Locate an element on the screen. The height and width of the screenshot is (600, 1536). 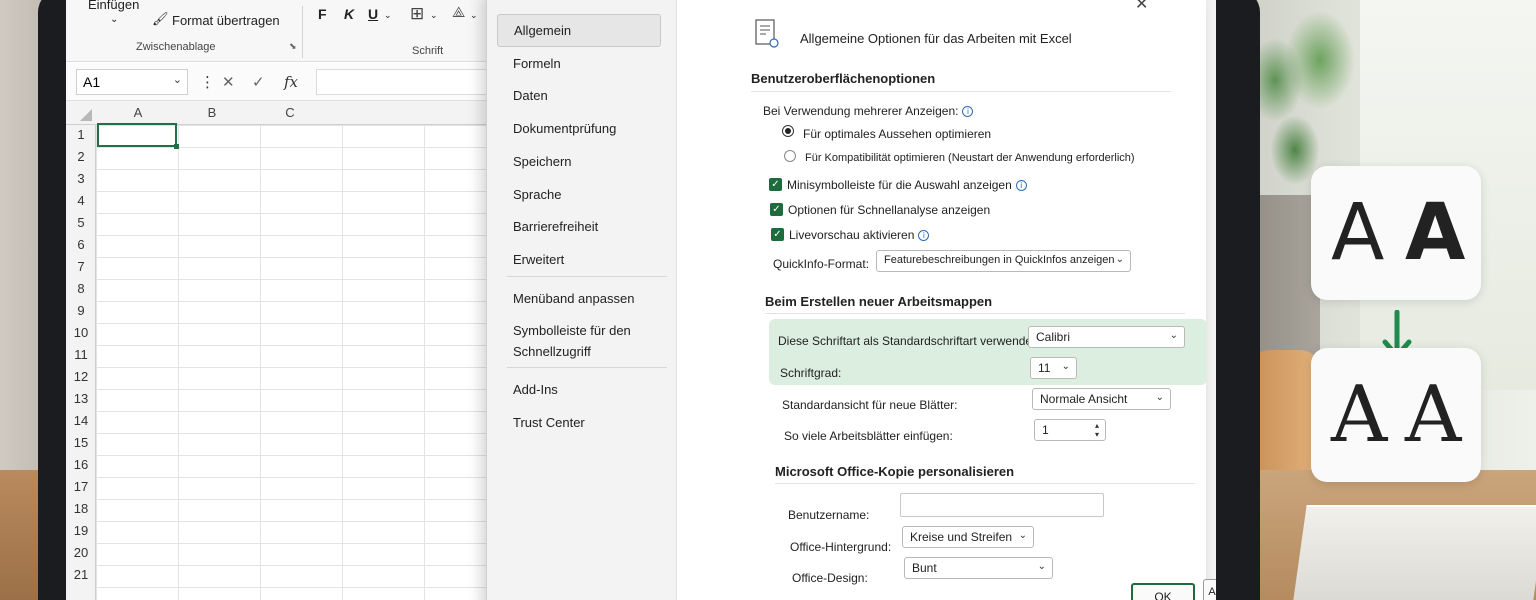
close-icon: ✕ is located at coordinates (1141, 7).